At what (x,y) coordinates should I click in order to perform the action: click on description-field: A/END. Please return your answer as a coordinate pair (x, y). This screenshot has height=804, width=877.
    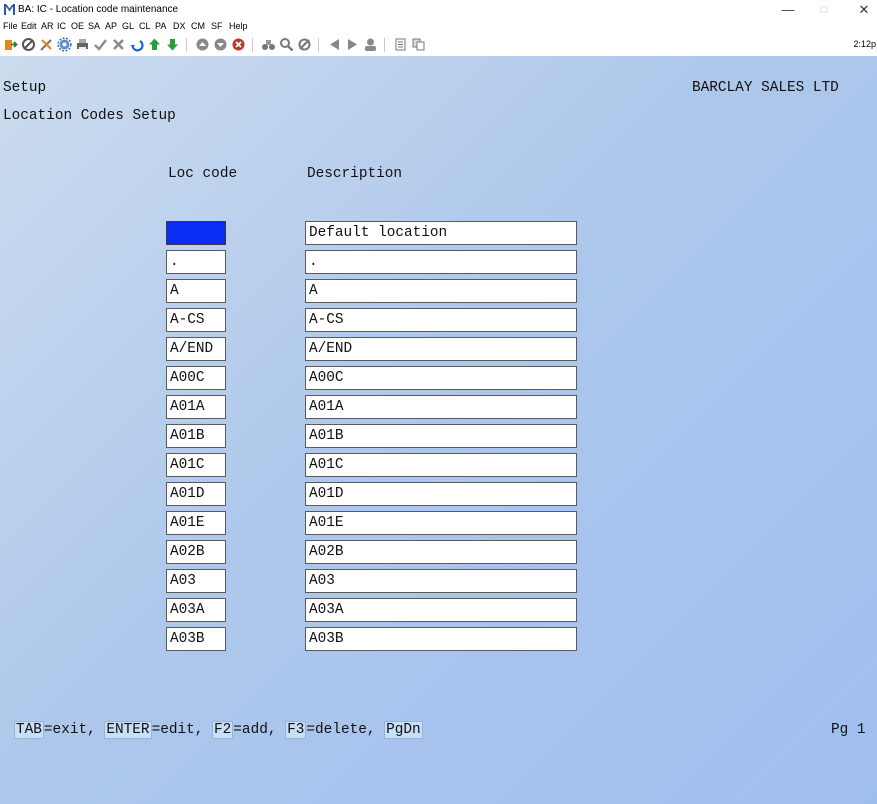
    Looking at the image, I should click on (441, 349).